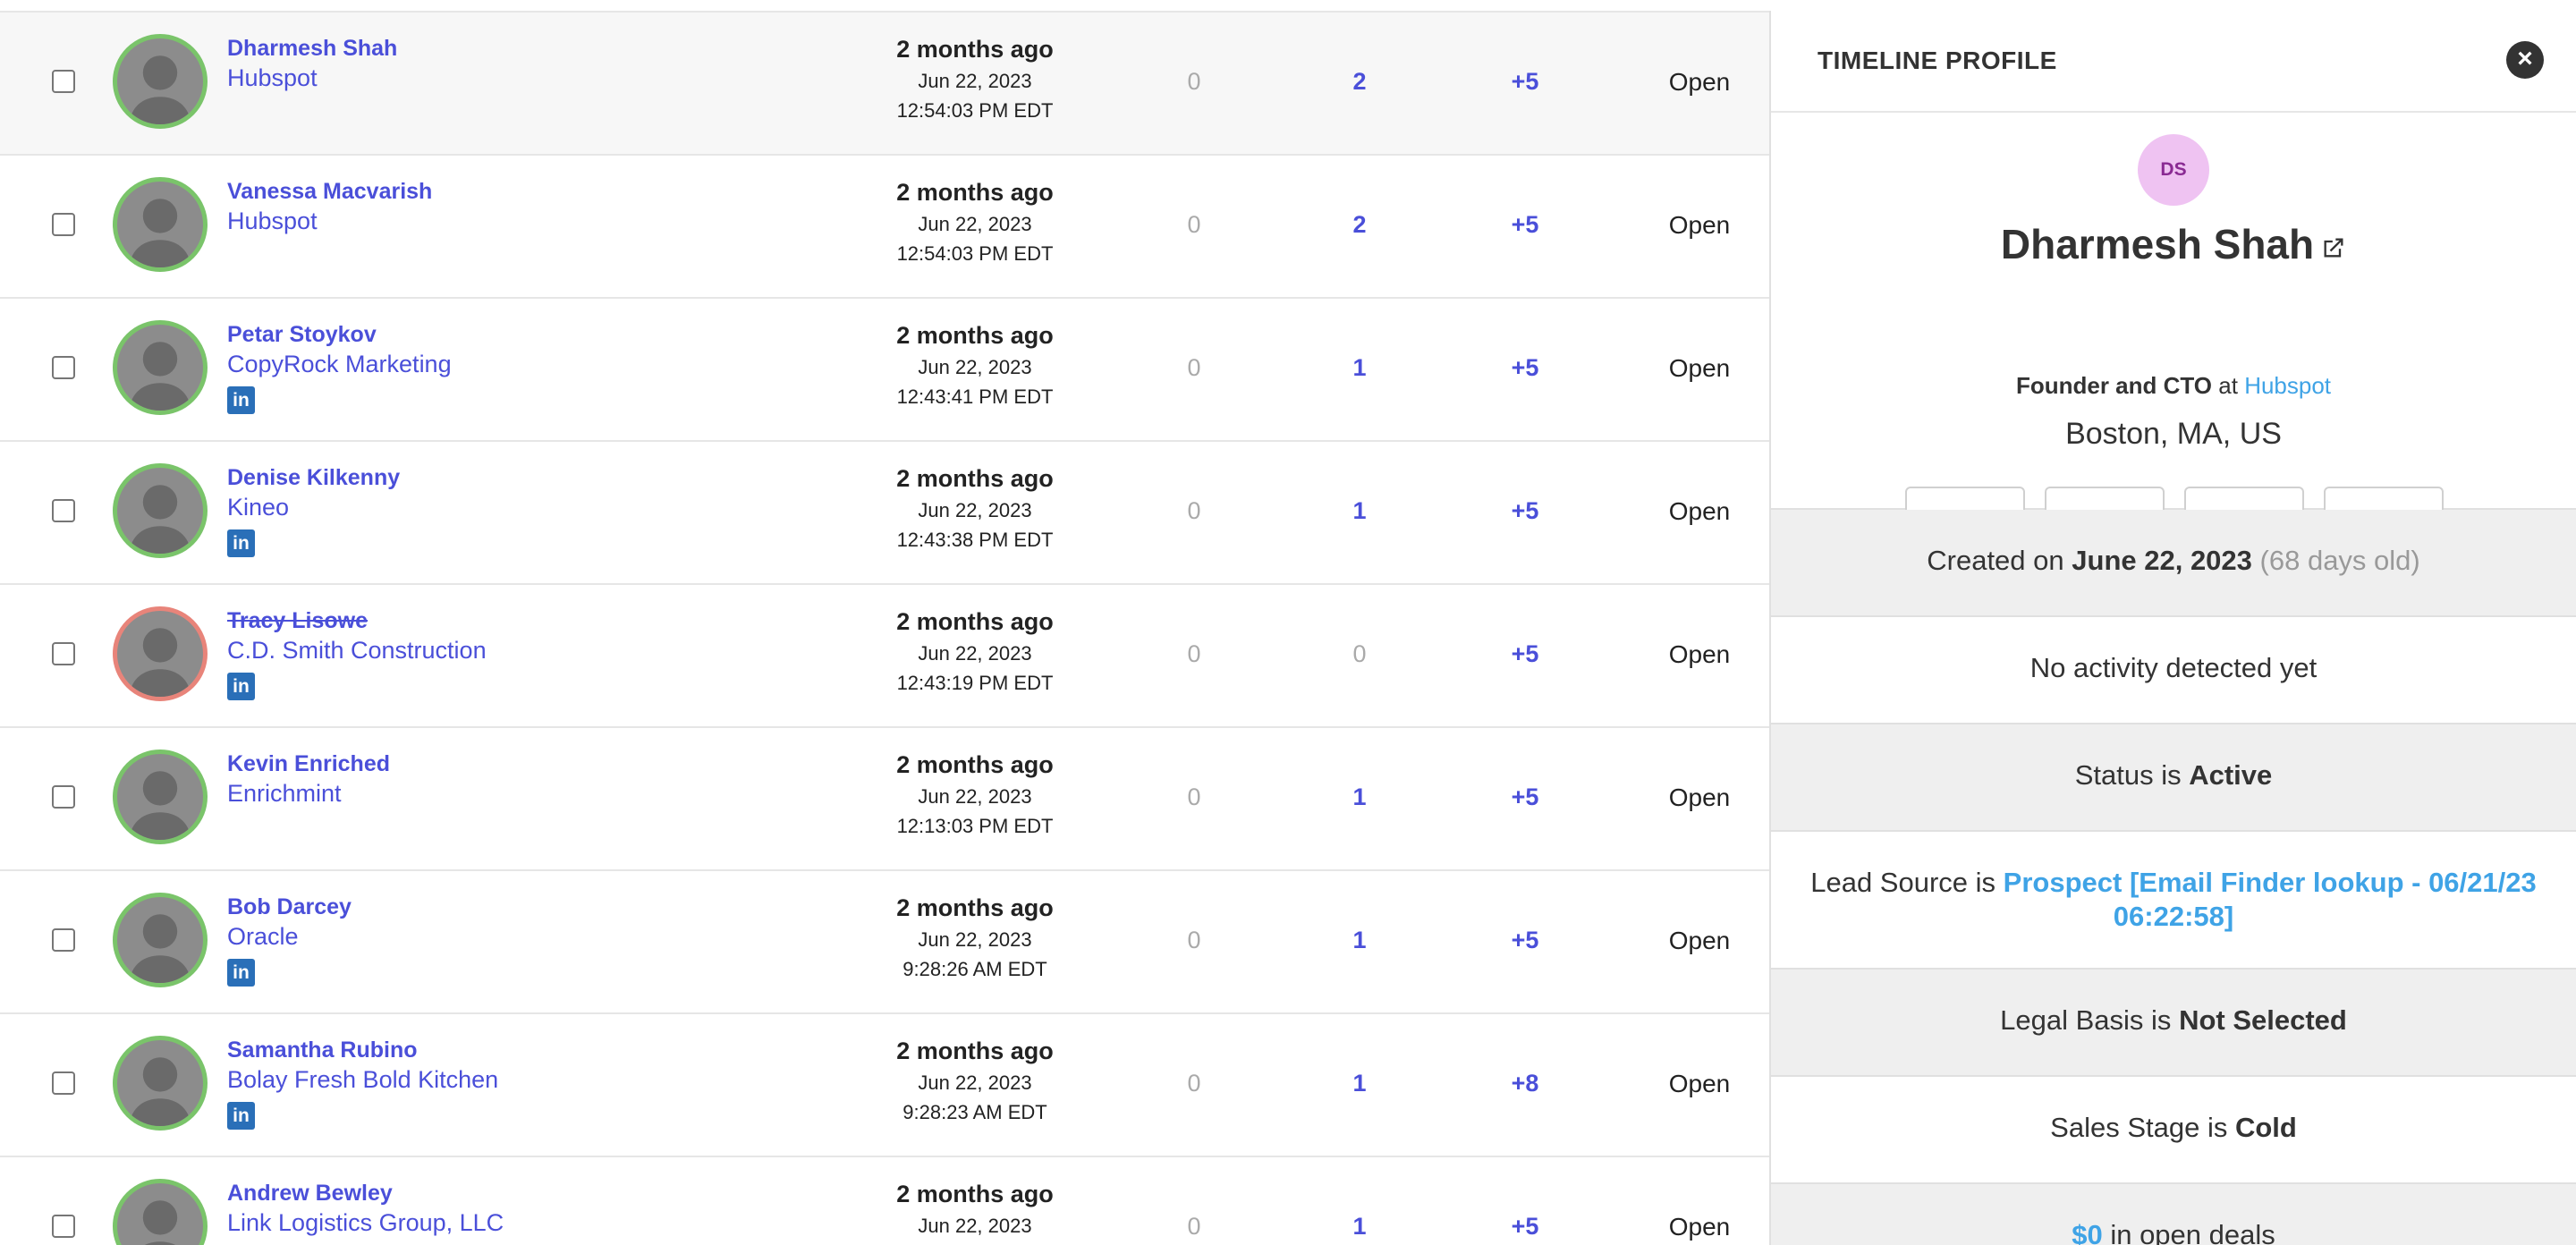 The width and height of the screenshot is (2576, 1245). What do you see at coordinates (365, 1223) in the screenshot?
I see `company-link: Link Logistics Group, LLC` at bounding box center [365, 1223].